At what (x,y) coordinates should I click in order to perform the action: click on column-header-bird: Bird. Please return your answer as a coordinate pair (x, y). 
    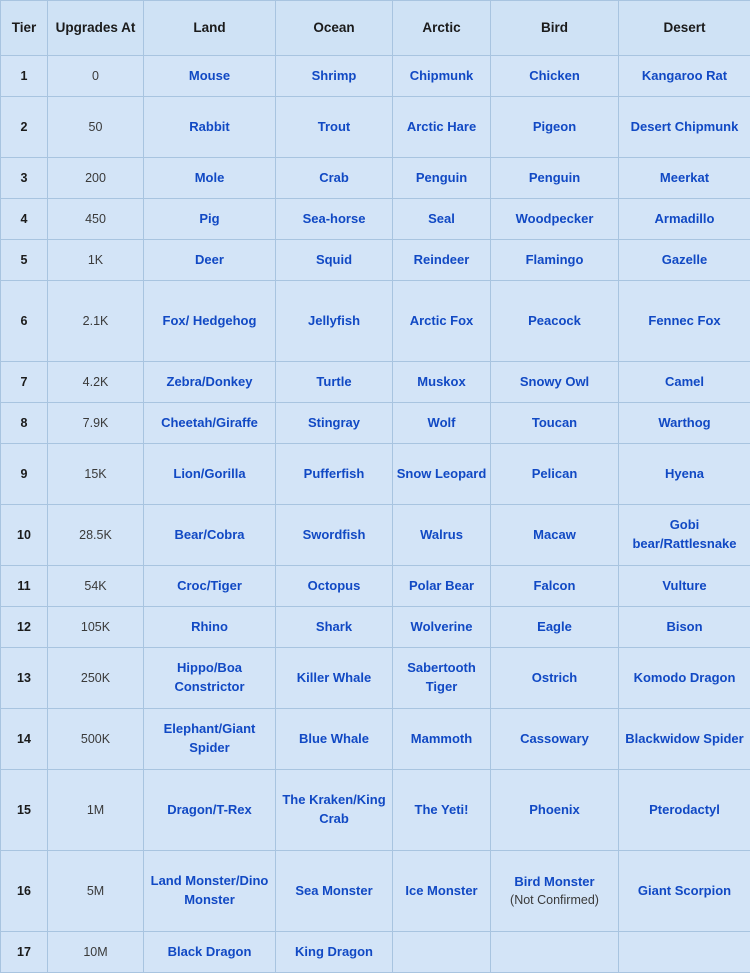
    Looking at the image, I should click on (555, 28).